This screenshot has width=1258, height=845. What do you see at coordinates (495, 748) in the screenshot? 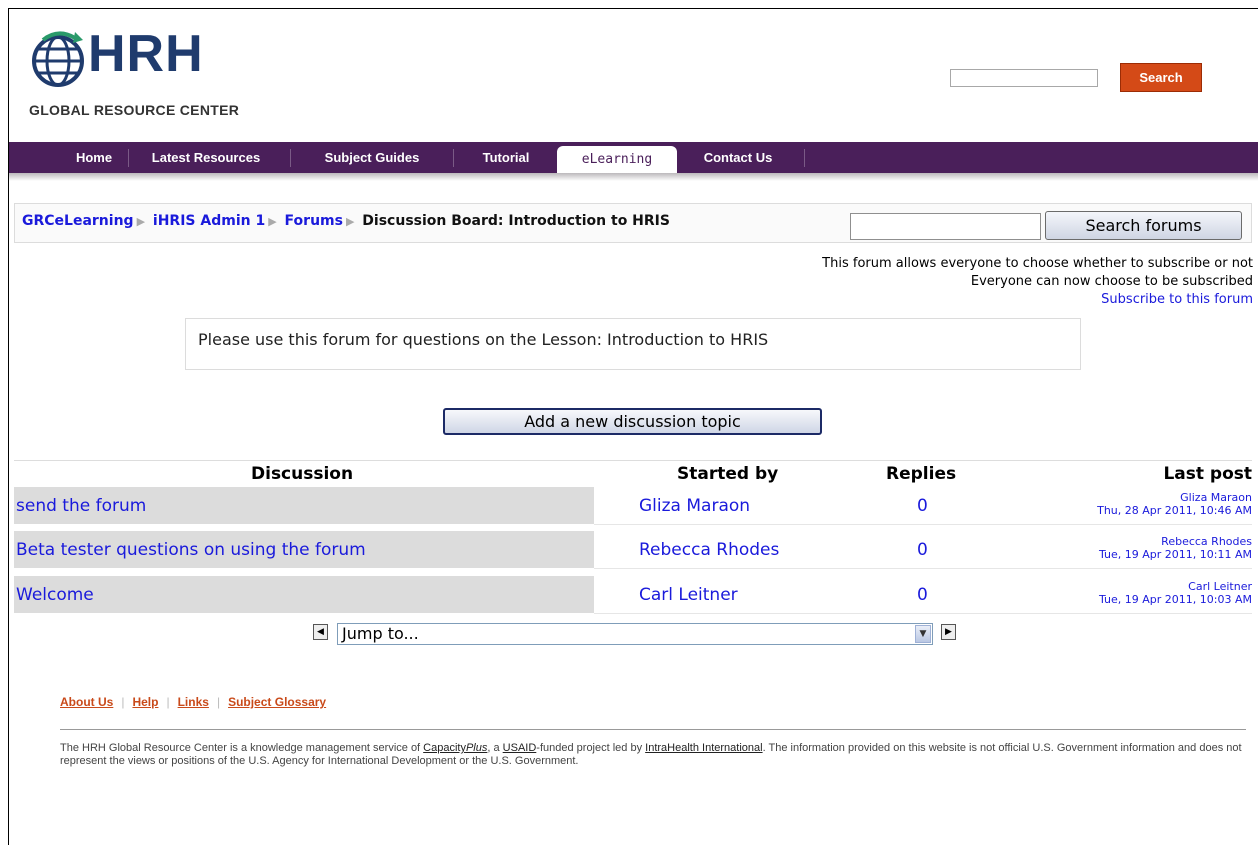
I see `footer-text: , a` at bounding box center [495, 748].